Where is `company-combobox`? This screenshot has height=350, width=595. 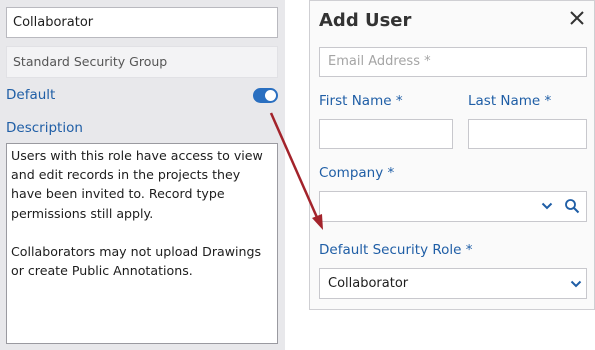 company-combobox is located at coordinates (453, 206).